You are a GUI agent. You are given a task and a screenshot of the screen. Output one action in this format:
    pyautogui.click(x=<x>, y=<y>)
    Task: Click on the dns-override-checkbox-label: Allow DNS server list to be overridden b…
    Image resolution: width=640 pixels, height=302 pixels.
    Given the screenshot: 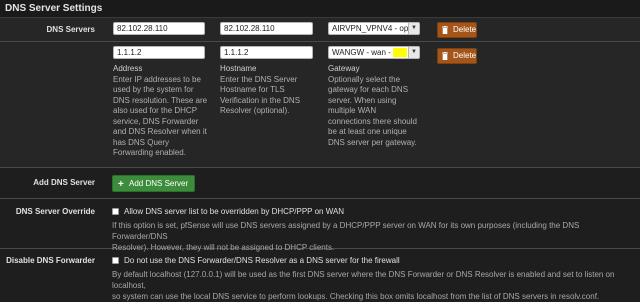 What is the action you would take?
    pyautogui.click(x=234, y=211)
    